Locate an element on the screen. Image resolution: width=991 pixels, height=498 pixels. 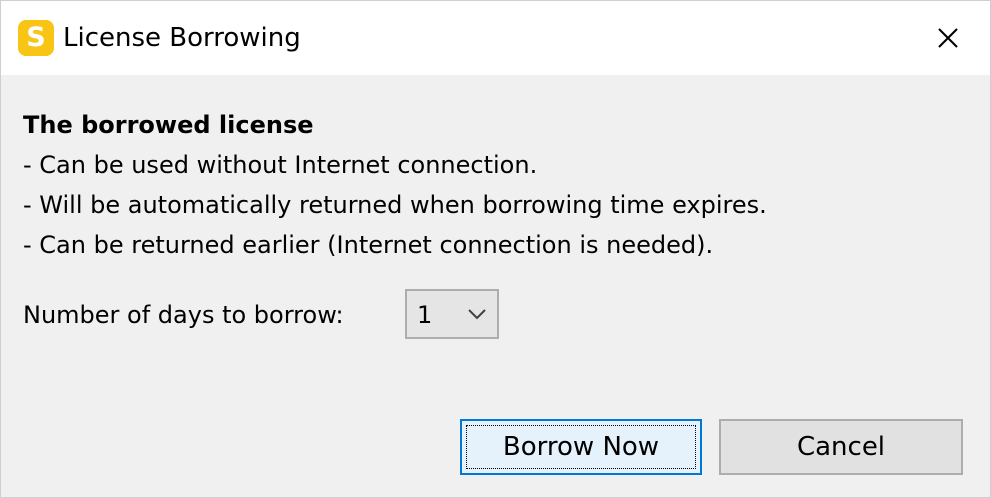
app-logo-icon: S is located at coordinates (36, 38).